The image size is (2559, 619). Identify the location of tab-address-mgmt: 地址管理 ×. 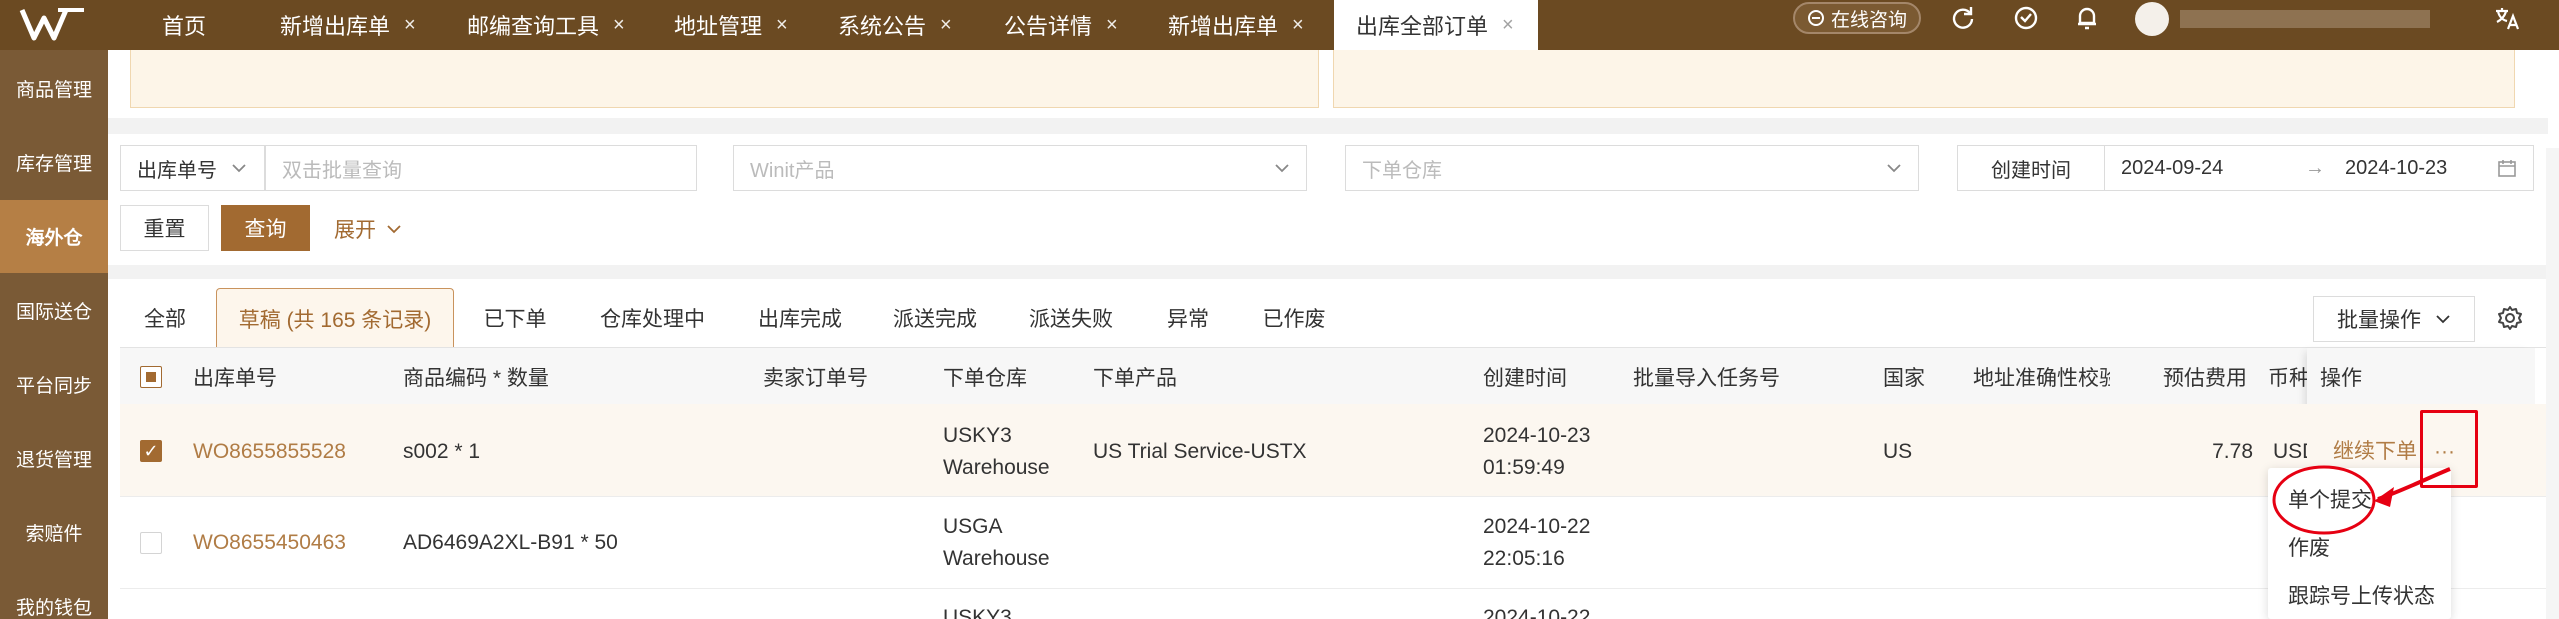
(727, 25).